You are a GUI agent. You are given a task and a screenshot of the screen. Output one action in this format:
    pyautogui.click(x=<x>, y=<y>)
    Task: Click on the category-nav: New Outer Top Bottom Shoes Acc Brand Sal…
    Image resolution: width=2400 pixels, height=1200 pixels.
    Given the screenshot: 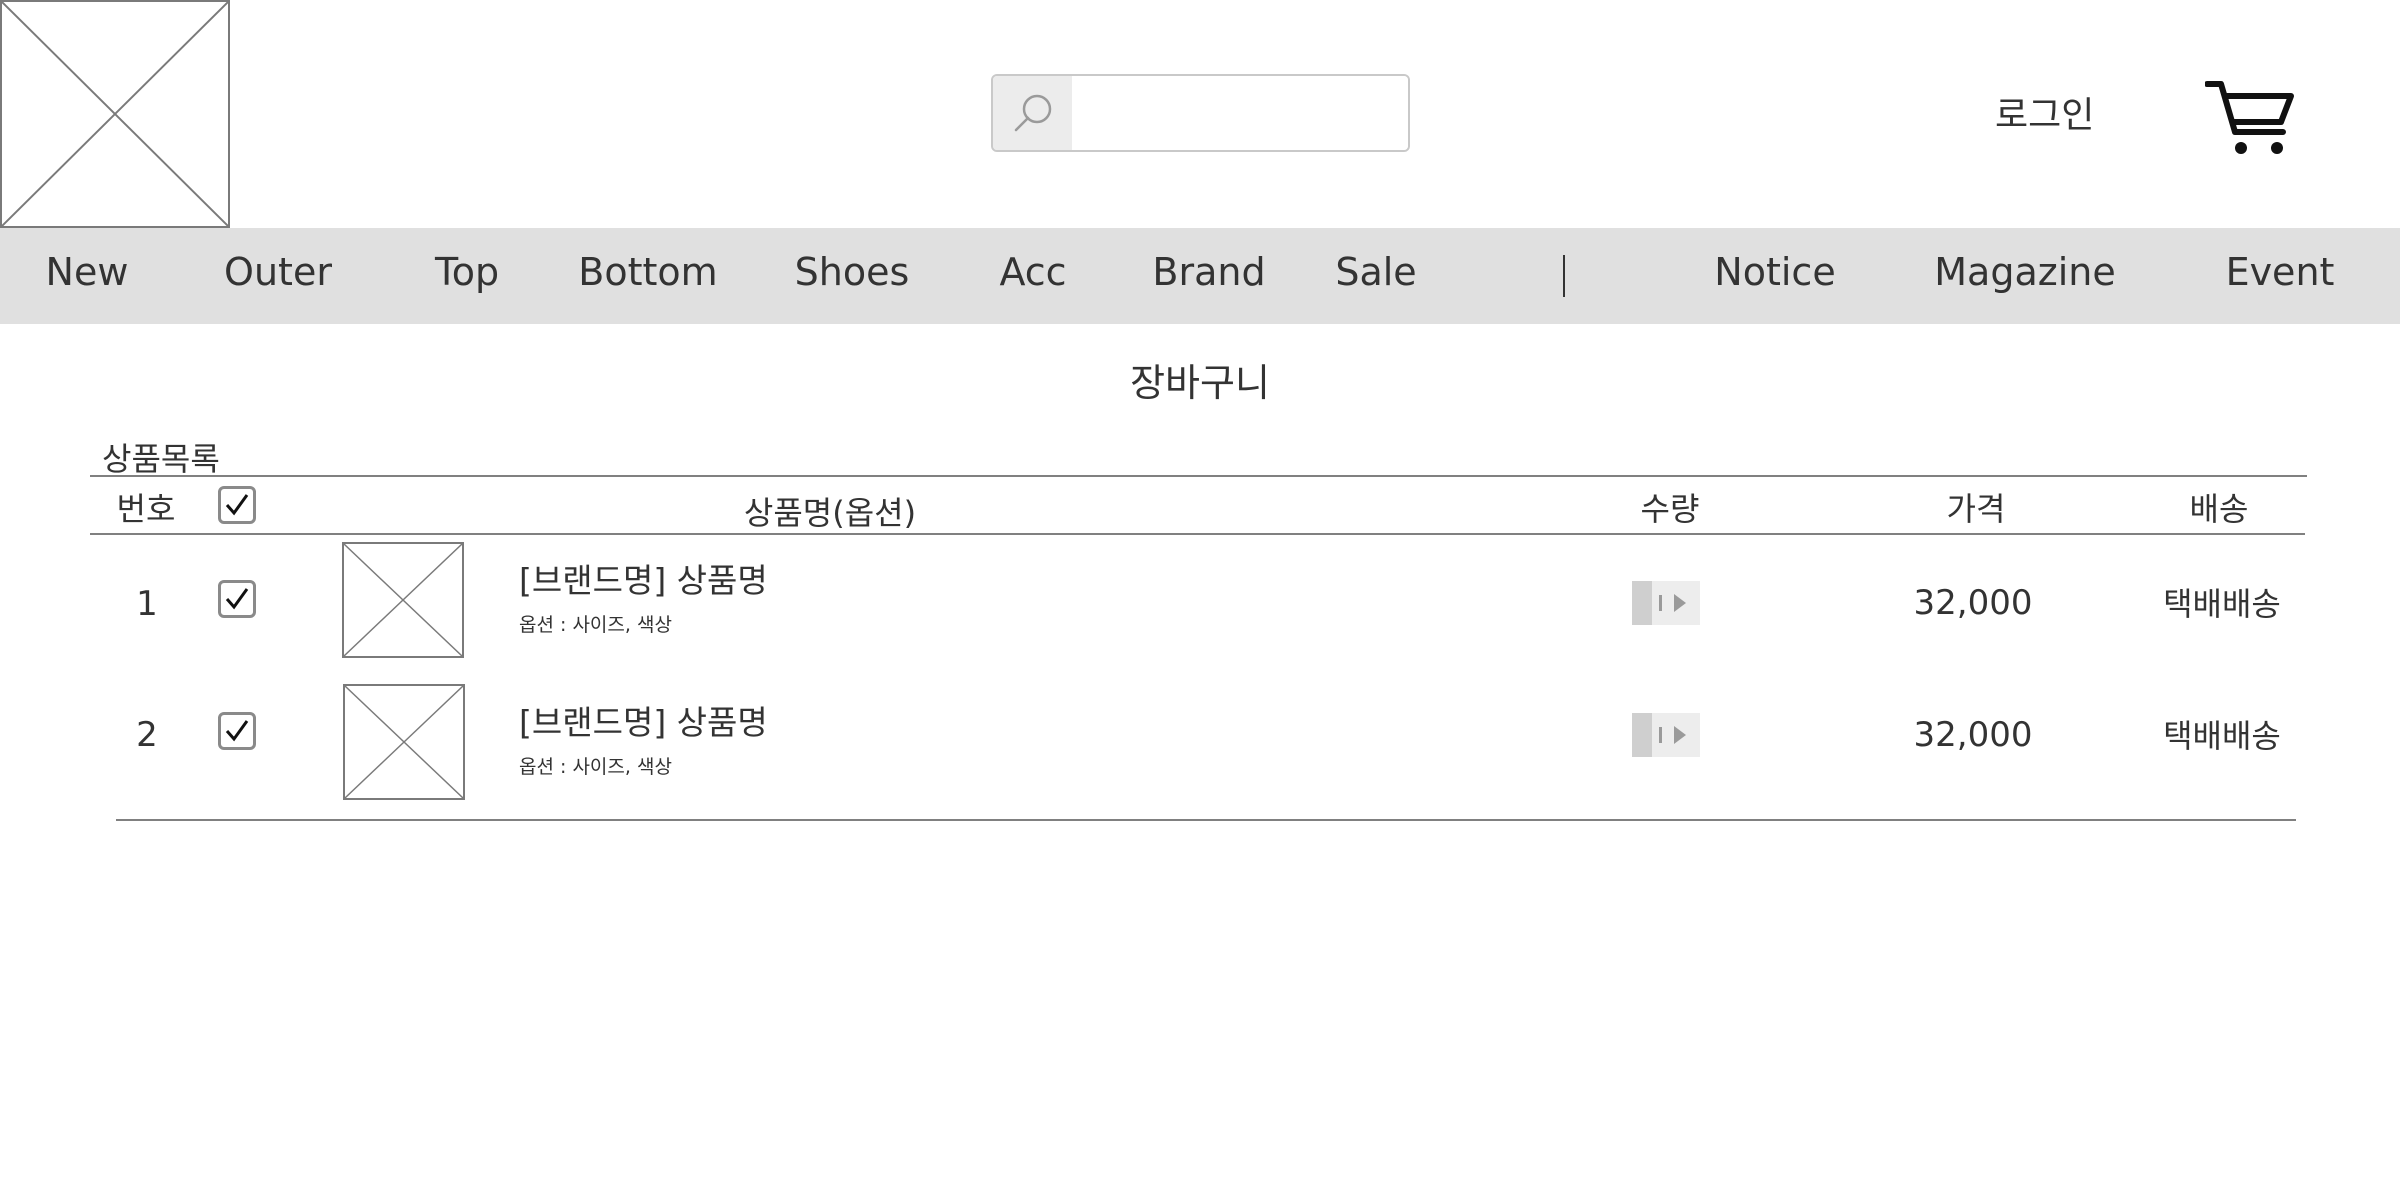 What is the action you would take?
    pyautogui.click(x=1200, y=276)
    